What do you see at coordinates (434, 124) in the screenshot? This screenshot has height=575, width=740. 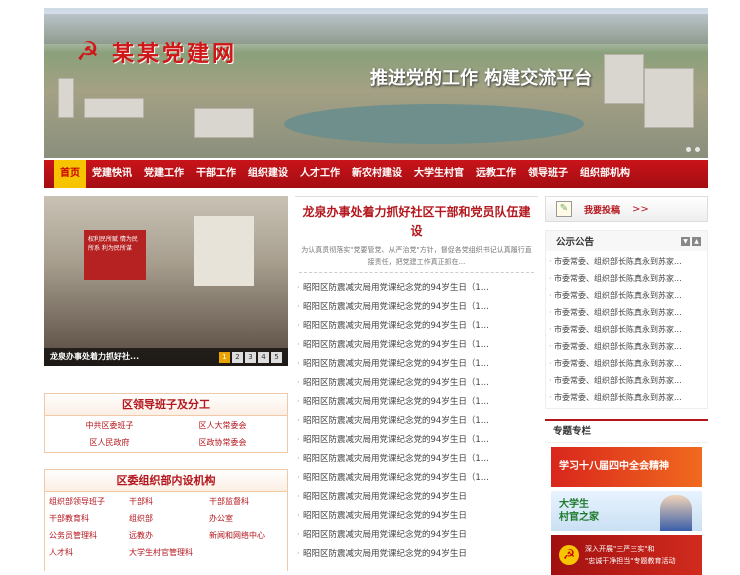 I see `lake` at bounding box center [434, 124].